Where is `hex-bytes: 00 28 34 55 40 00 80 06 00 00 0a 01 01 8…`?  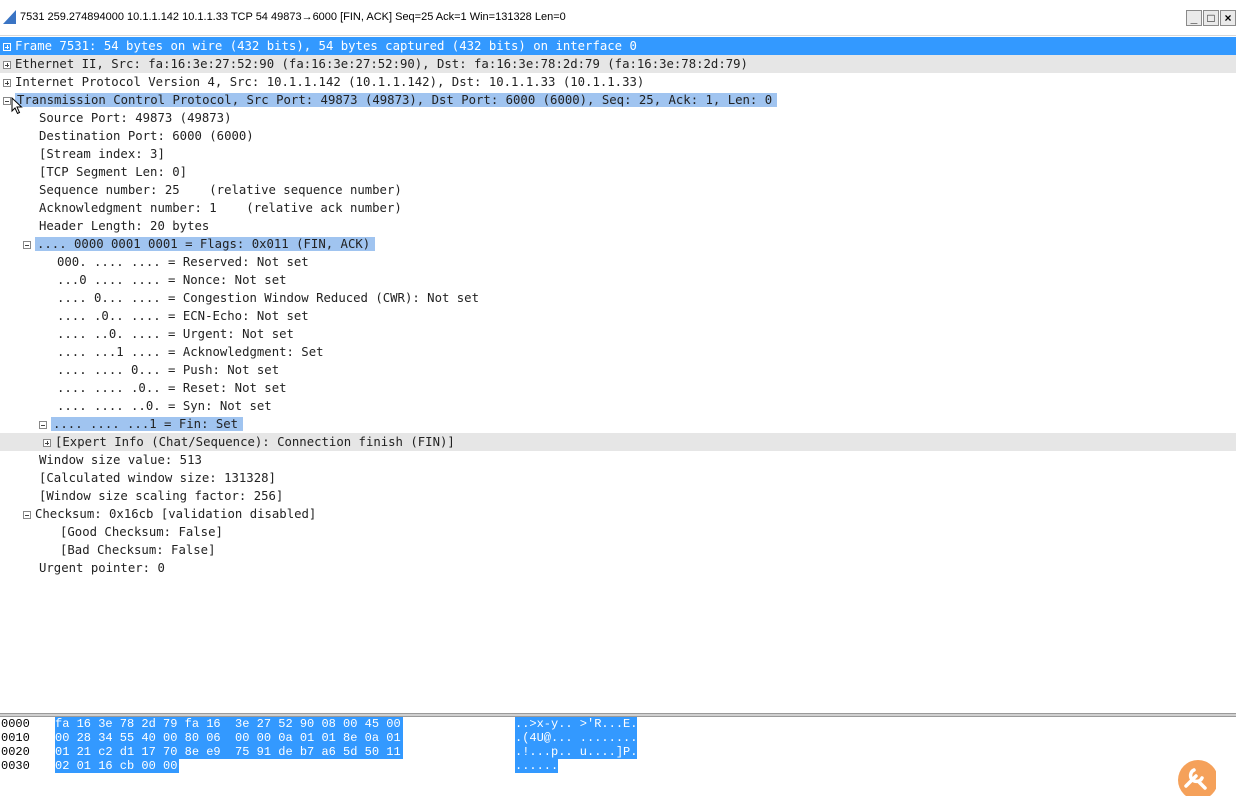
hex-bytes: 00 28 34 55 40 00 80 06 00 00 0a 01 01 8… is located at coordinates (229, 738).